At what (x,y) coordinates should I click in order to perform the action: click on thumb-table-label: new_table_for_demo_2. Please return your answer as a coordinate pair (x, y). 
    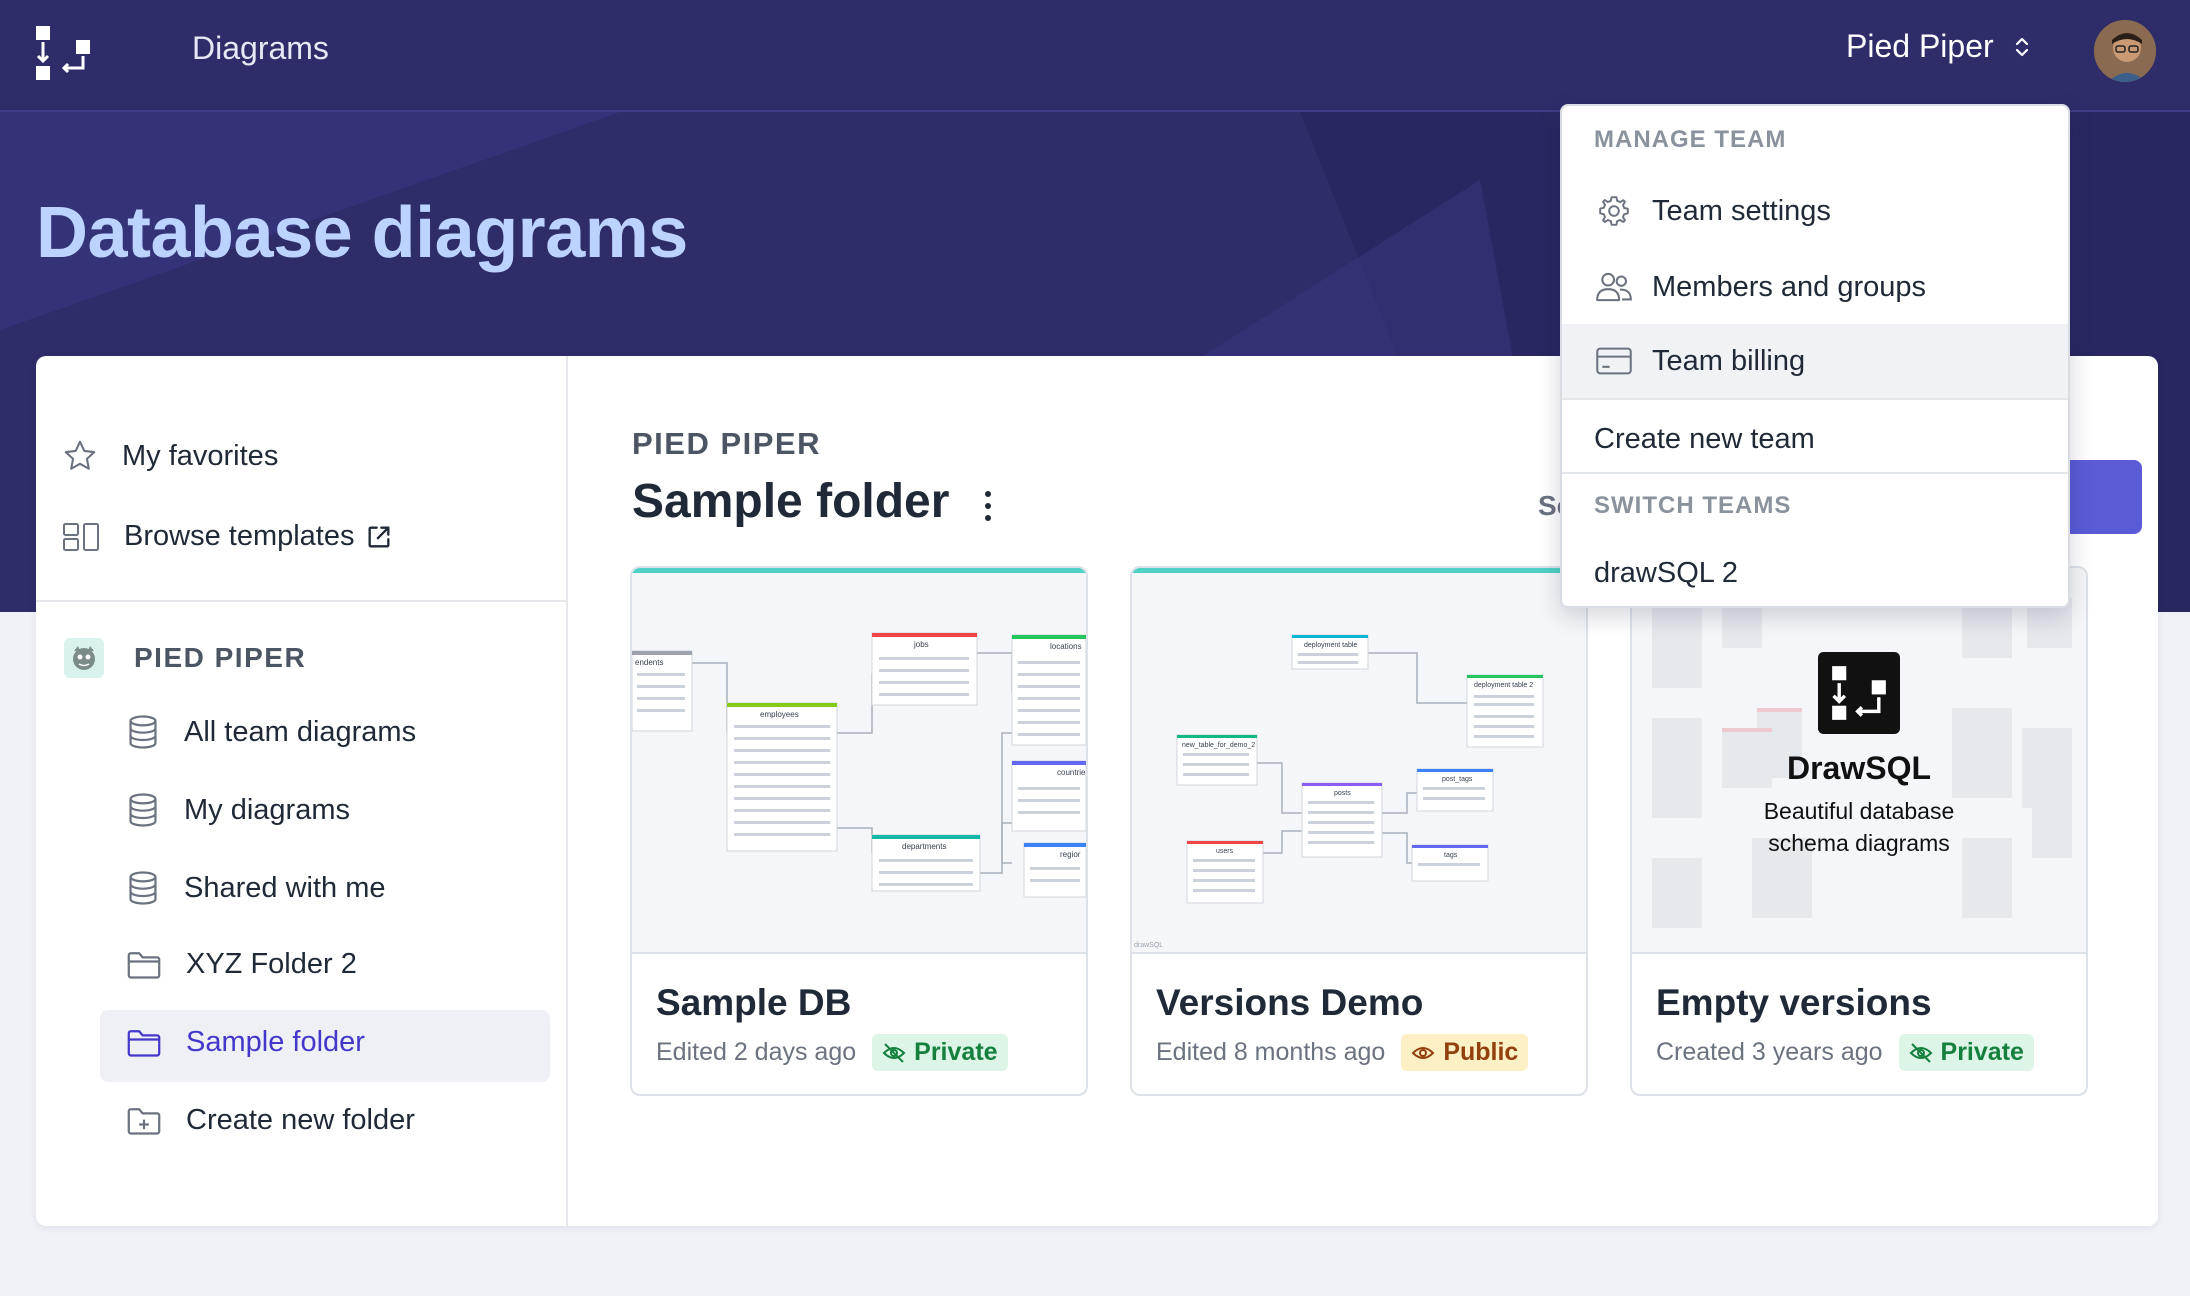
    Looking at the image, I should click on (1218, 745).